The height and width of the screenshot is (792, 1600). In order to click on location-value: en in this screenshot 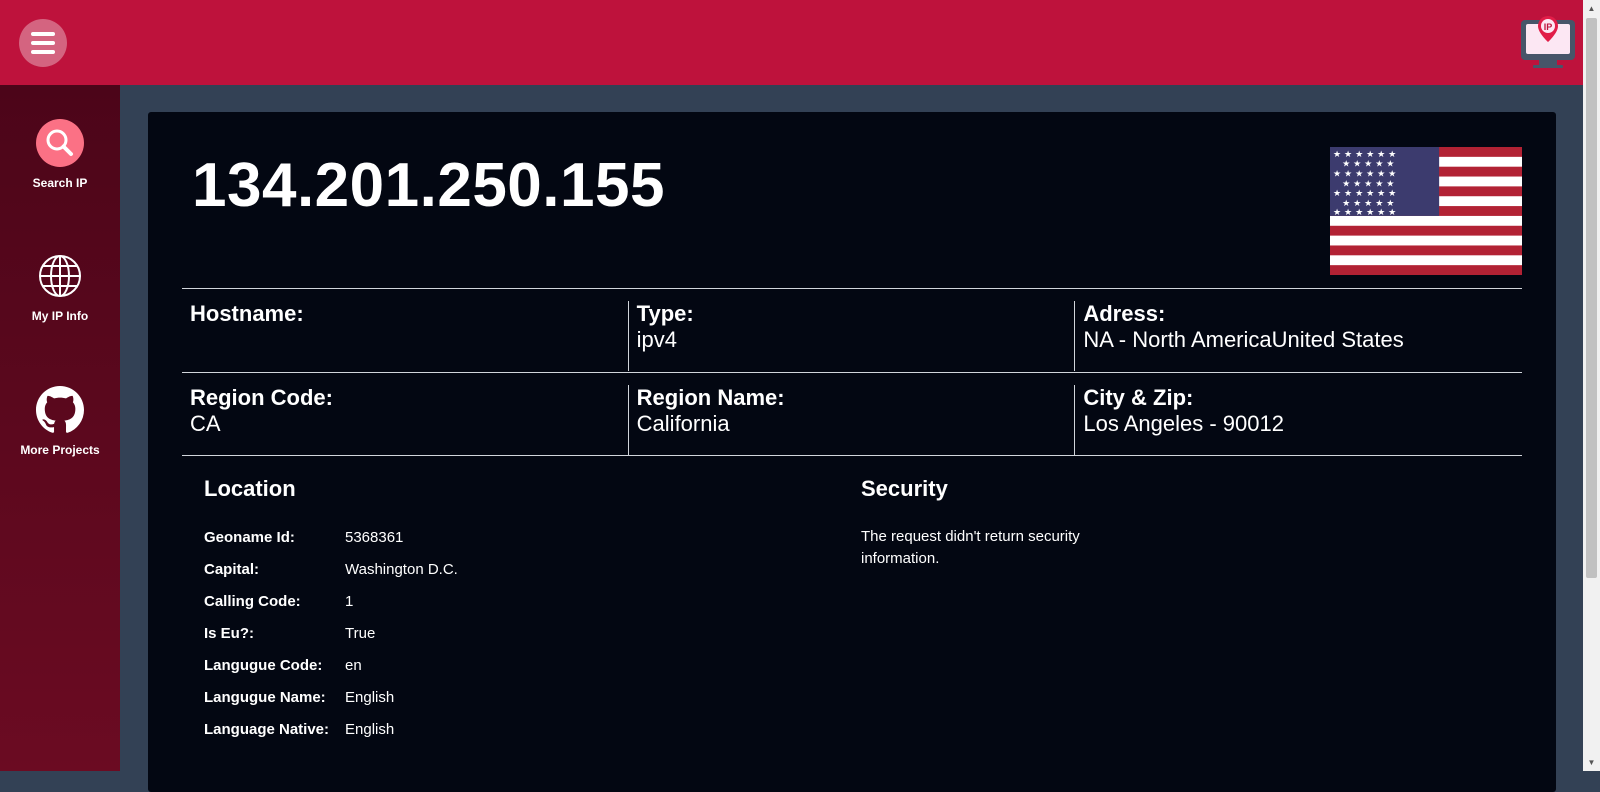, I will do `click(353, 665)`.